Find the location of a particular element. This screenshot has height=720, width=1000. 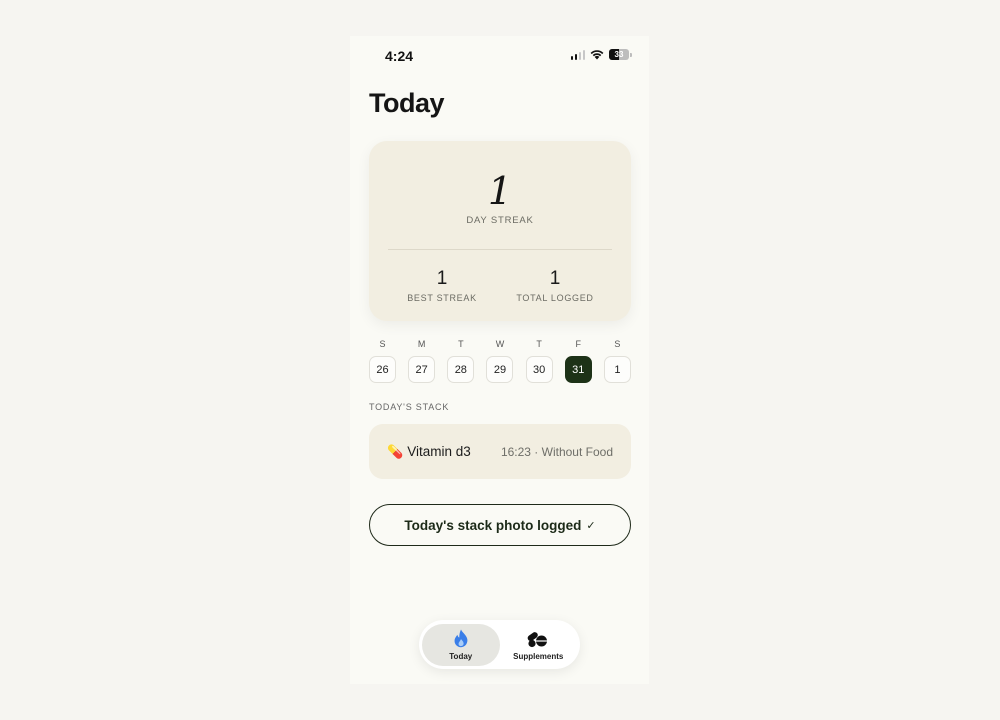

tab-today-label: Today is located at coordinates (461, 656).